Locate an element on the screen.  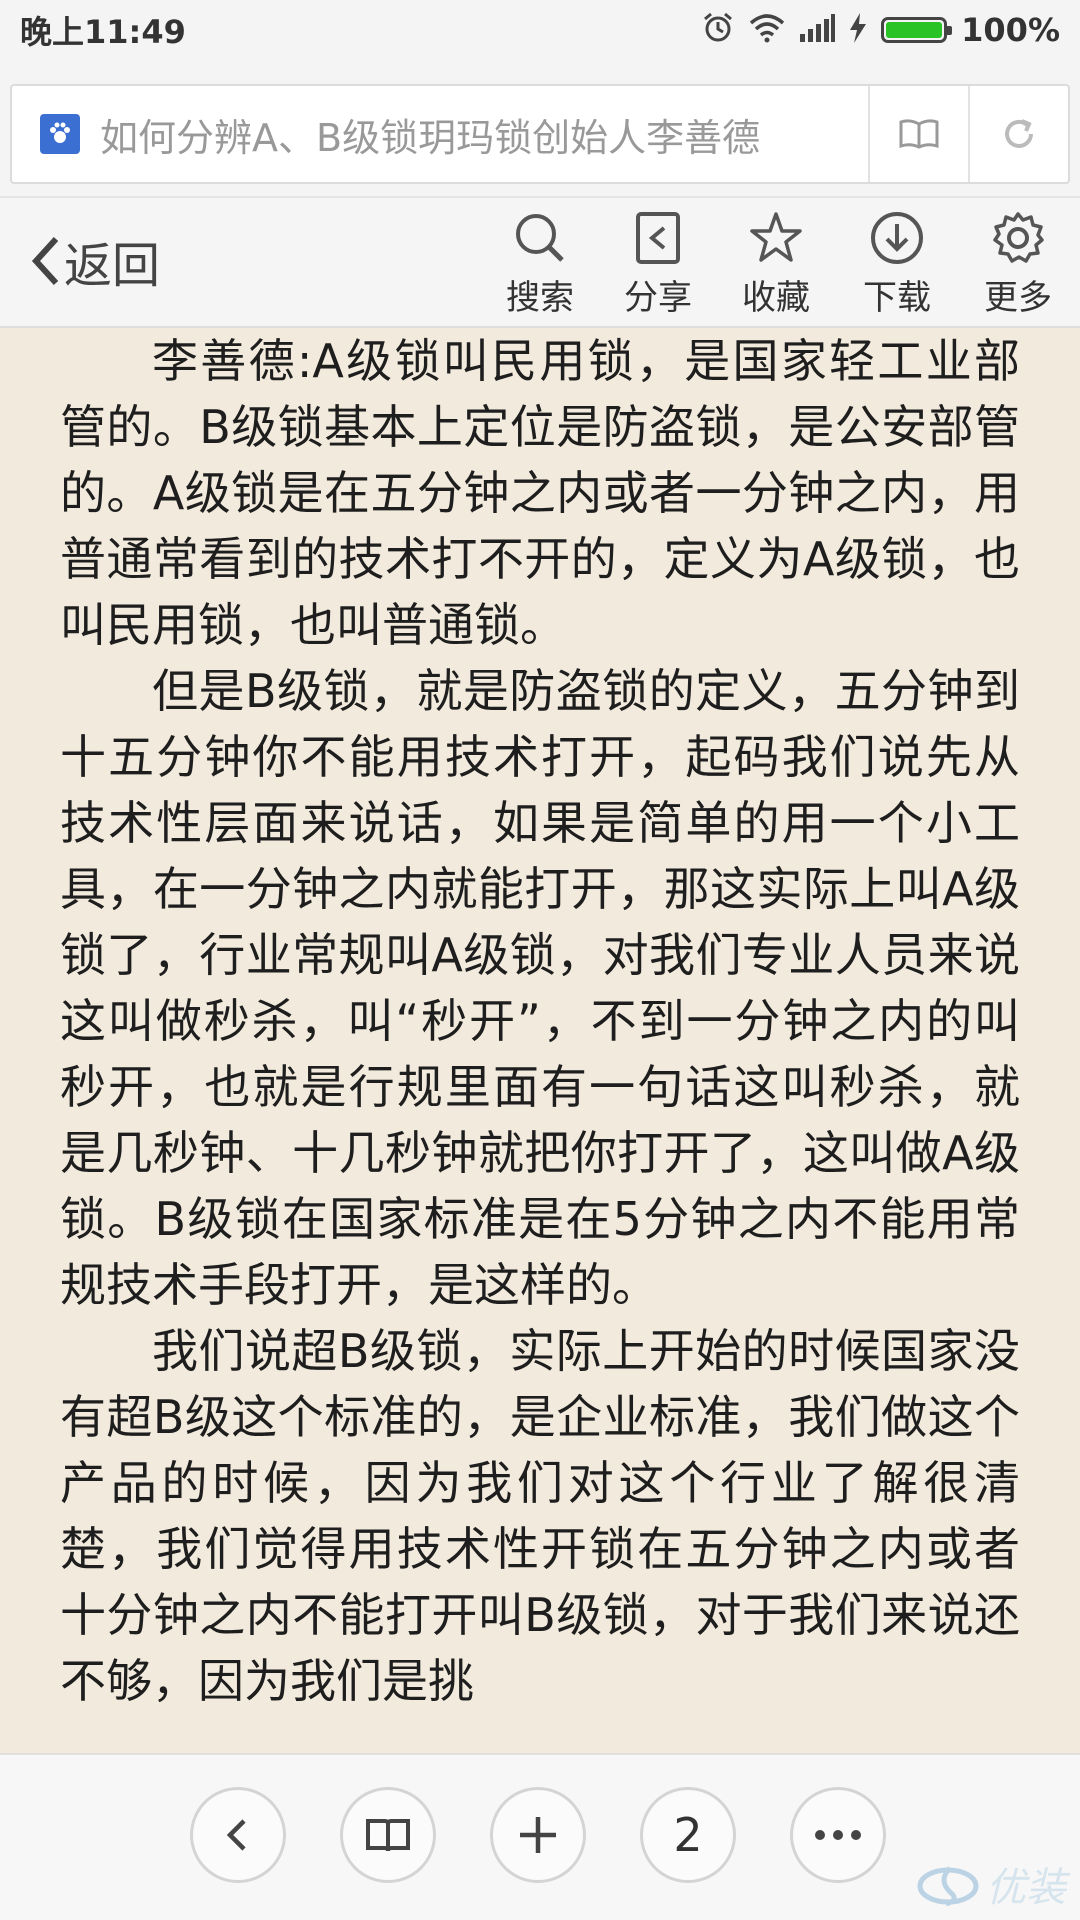
download-button: 下载 is located at coordinates (897, 264).